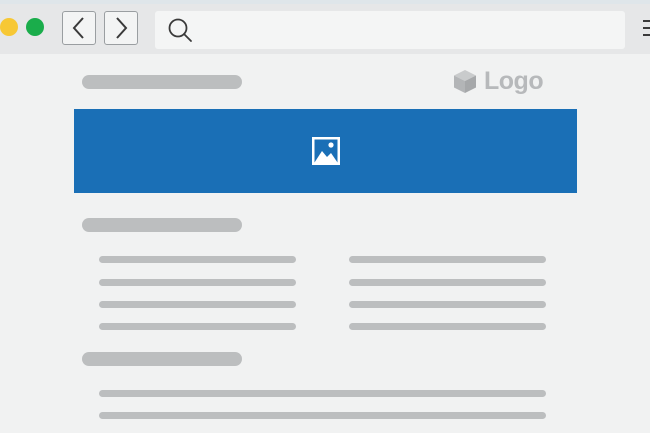  Describe the element at coordinates (465, 81) in the screenshot. I see `cube-icon` at that location.